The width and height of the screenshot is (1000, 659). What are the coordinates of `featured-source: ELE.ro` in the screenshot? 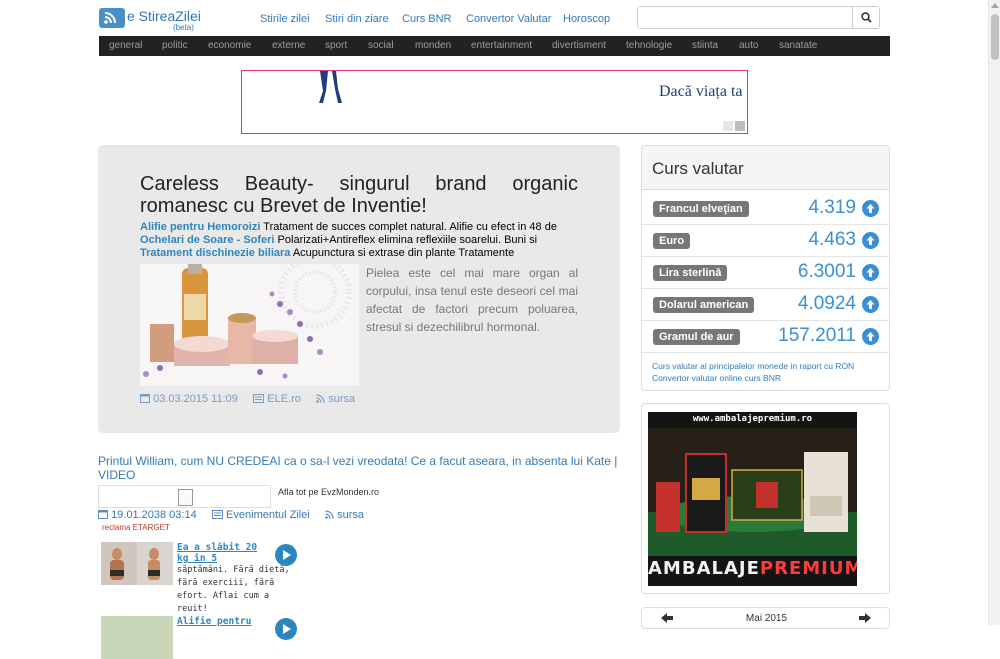 It's located at (284, 399).